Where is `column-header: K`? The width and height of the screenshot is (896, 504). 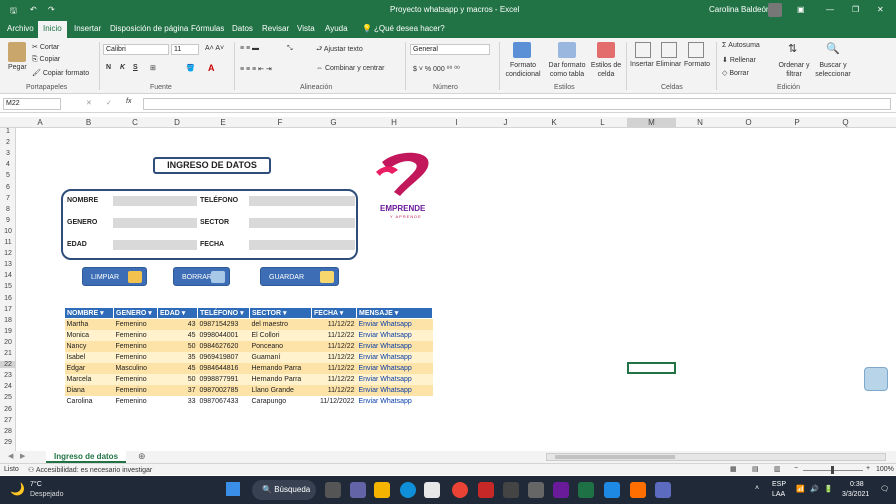
column-header: K is located at coordinates (554, 122).